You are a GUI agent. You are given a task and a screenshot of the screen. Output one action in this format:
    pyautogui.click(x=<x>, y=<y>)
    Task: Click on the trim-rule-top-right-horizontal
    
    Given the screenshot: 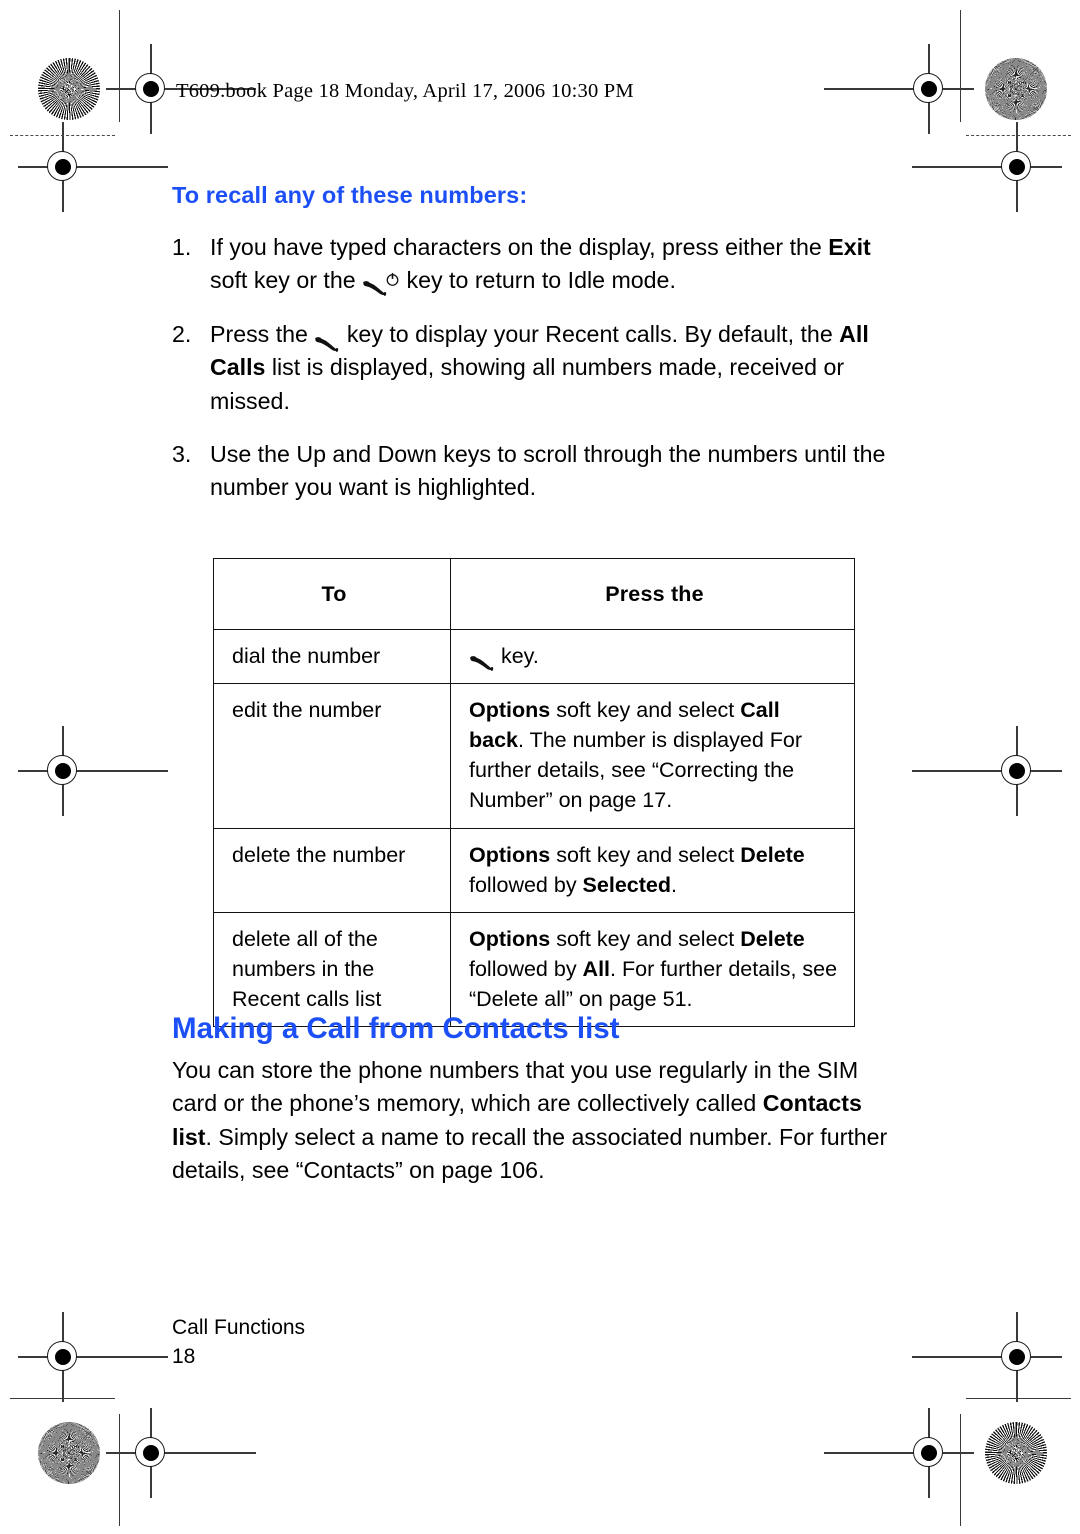 What is the action you would take?
    pyautogui.click(x=1018, y=135)
    